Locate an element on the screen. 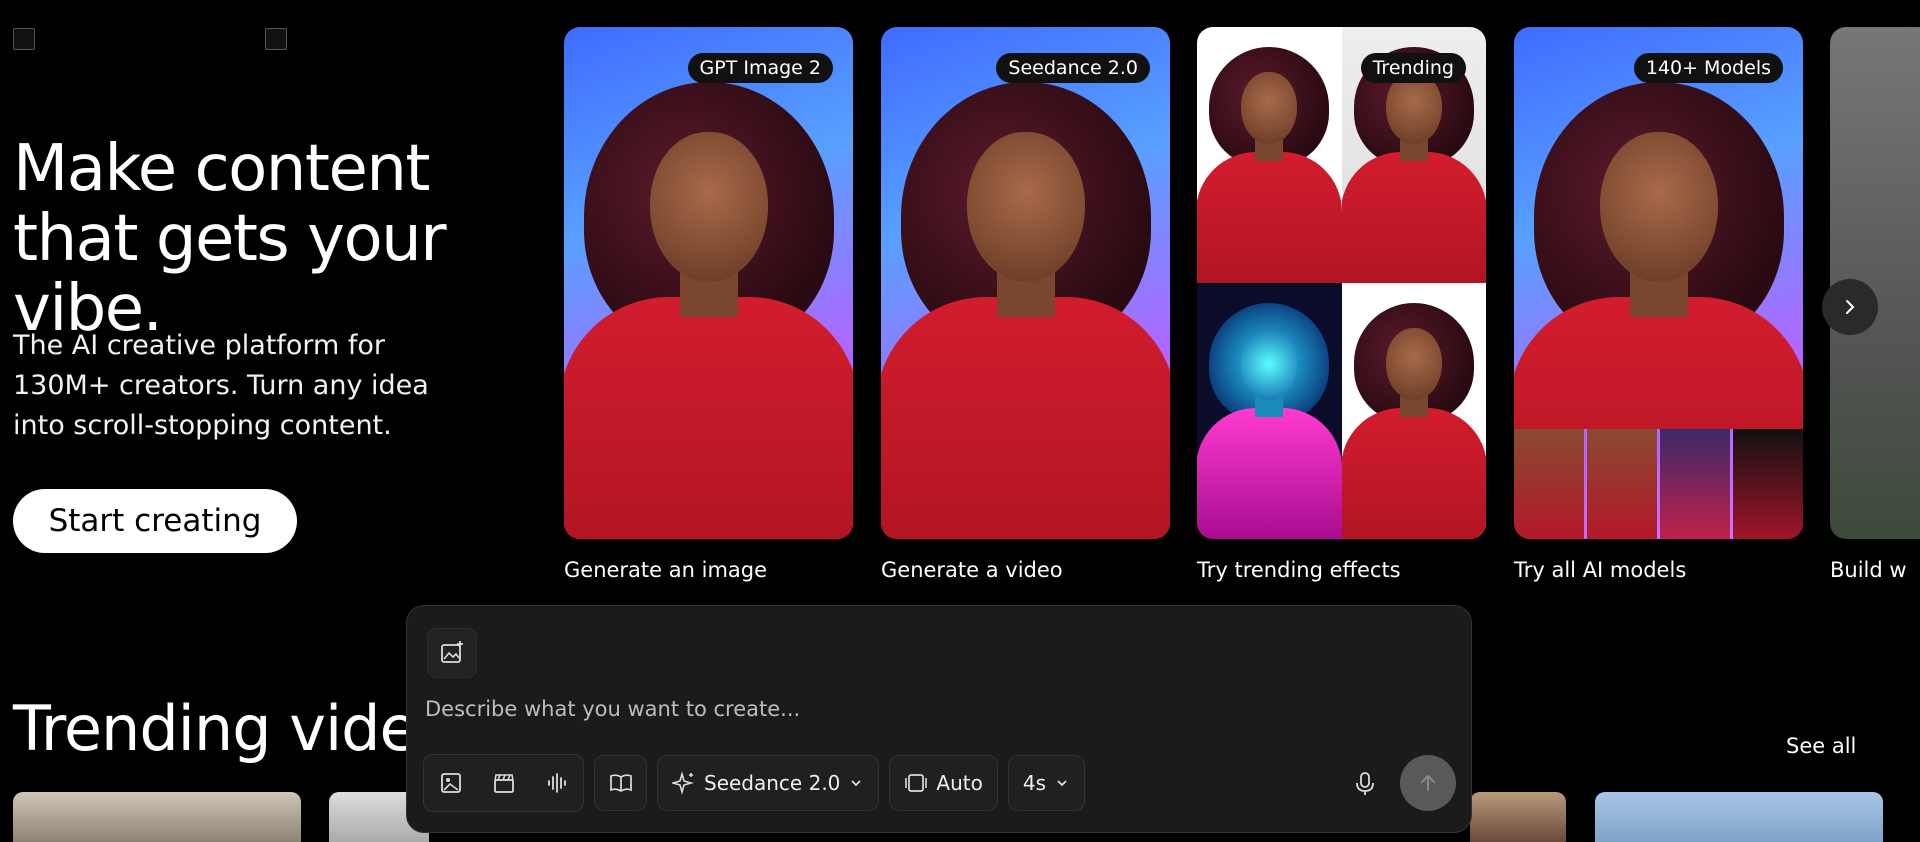 The height and width of the screenshot is (842, 1920). aspect-ratio-select: Auto is located at coordinates (943, 783).